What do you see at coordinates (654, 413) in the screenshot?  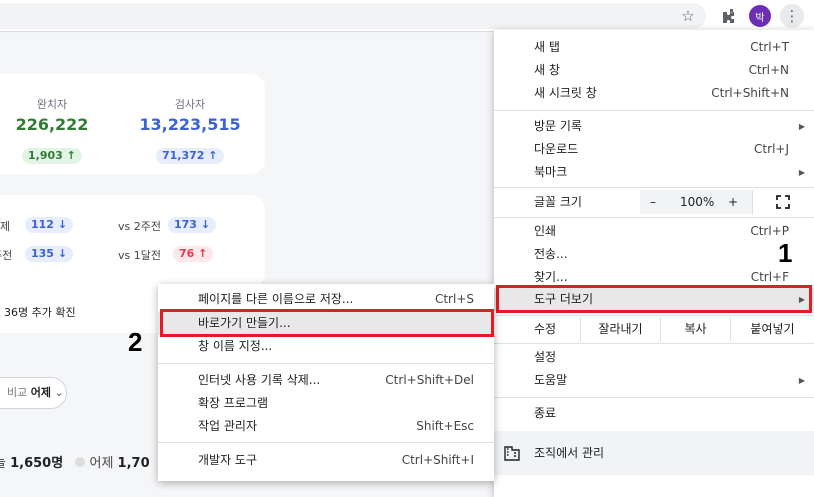 I see `menu-exit: 종료` at bounding box center [654, 413].